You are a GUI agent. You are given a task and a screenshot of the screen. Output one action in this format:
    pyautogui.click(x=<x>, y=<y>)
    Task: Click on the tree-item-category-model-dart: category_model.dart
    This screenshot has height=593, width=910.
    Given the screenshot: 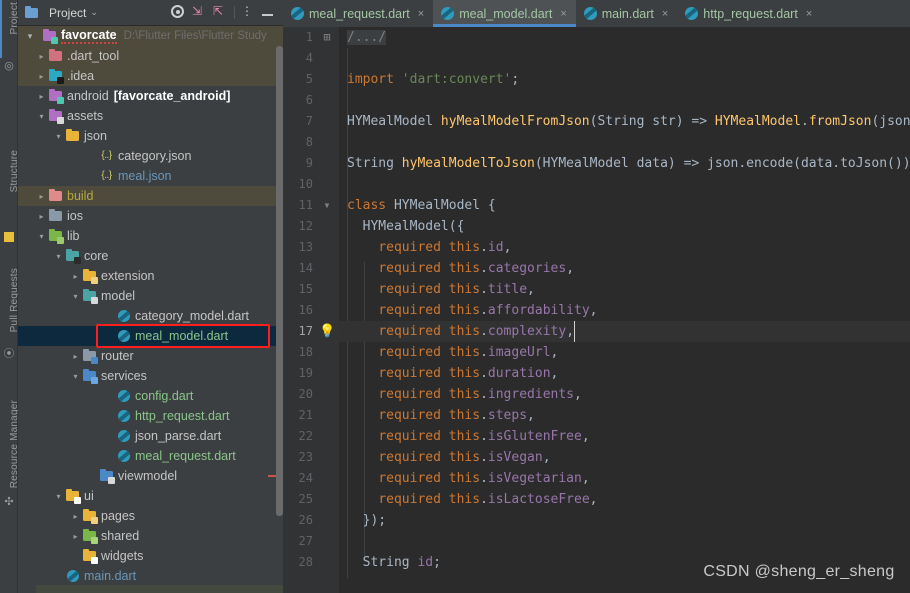 What is the action you would take?
    pyautogui.click(x=150, y=316)
    